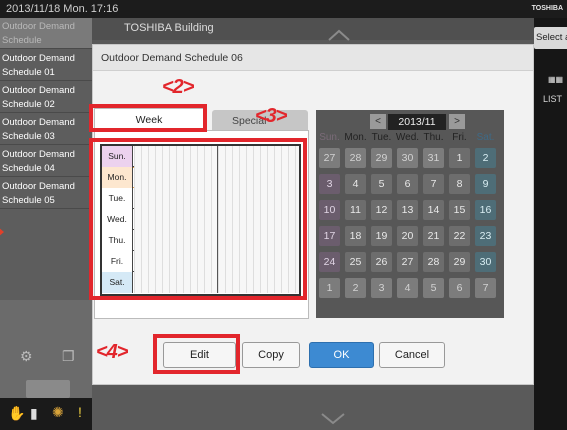 The height and width of the screenshot is (430, 567). Describe the element at coordinates (333, 419) in the screenshot. I see `scroll-down-icon` at that location.